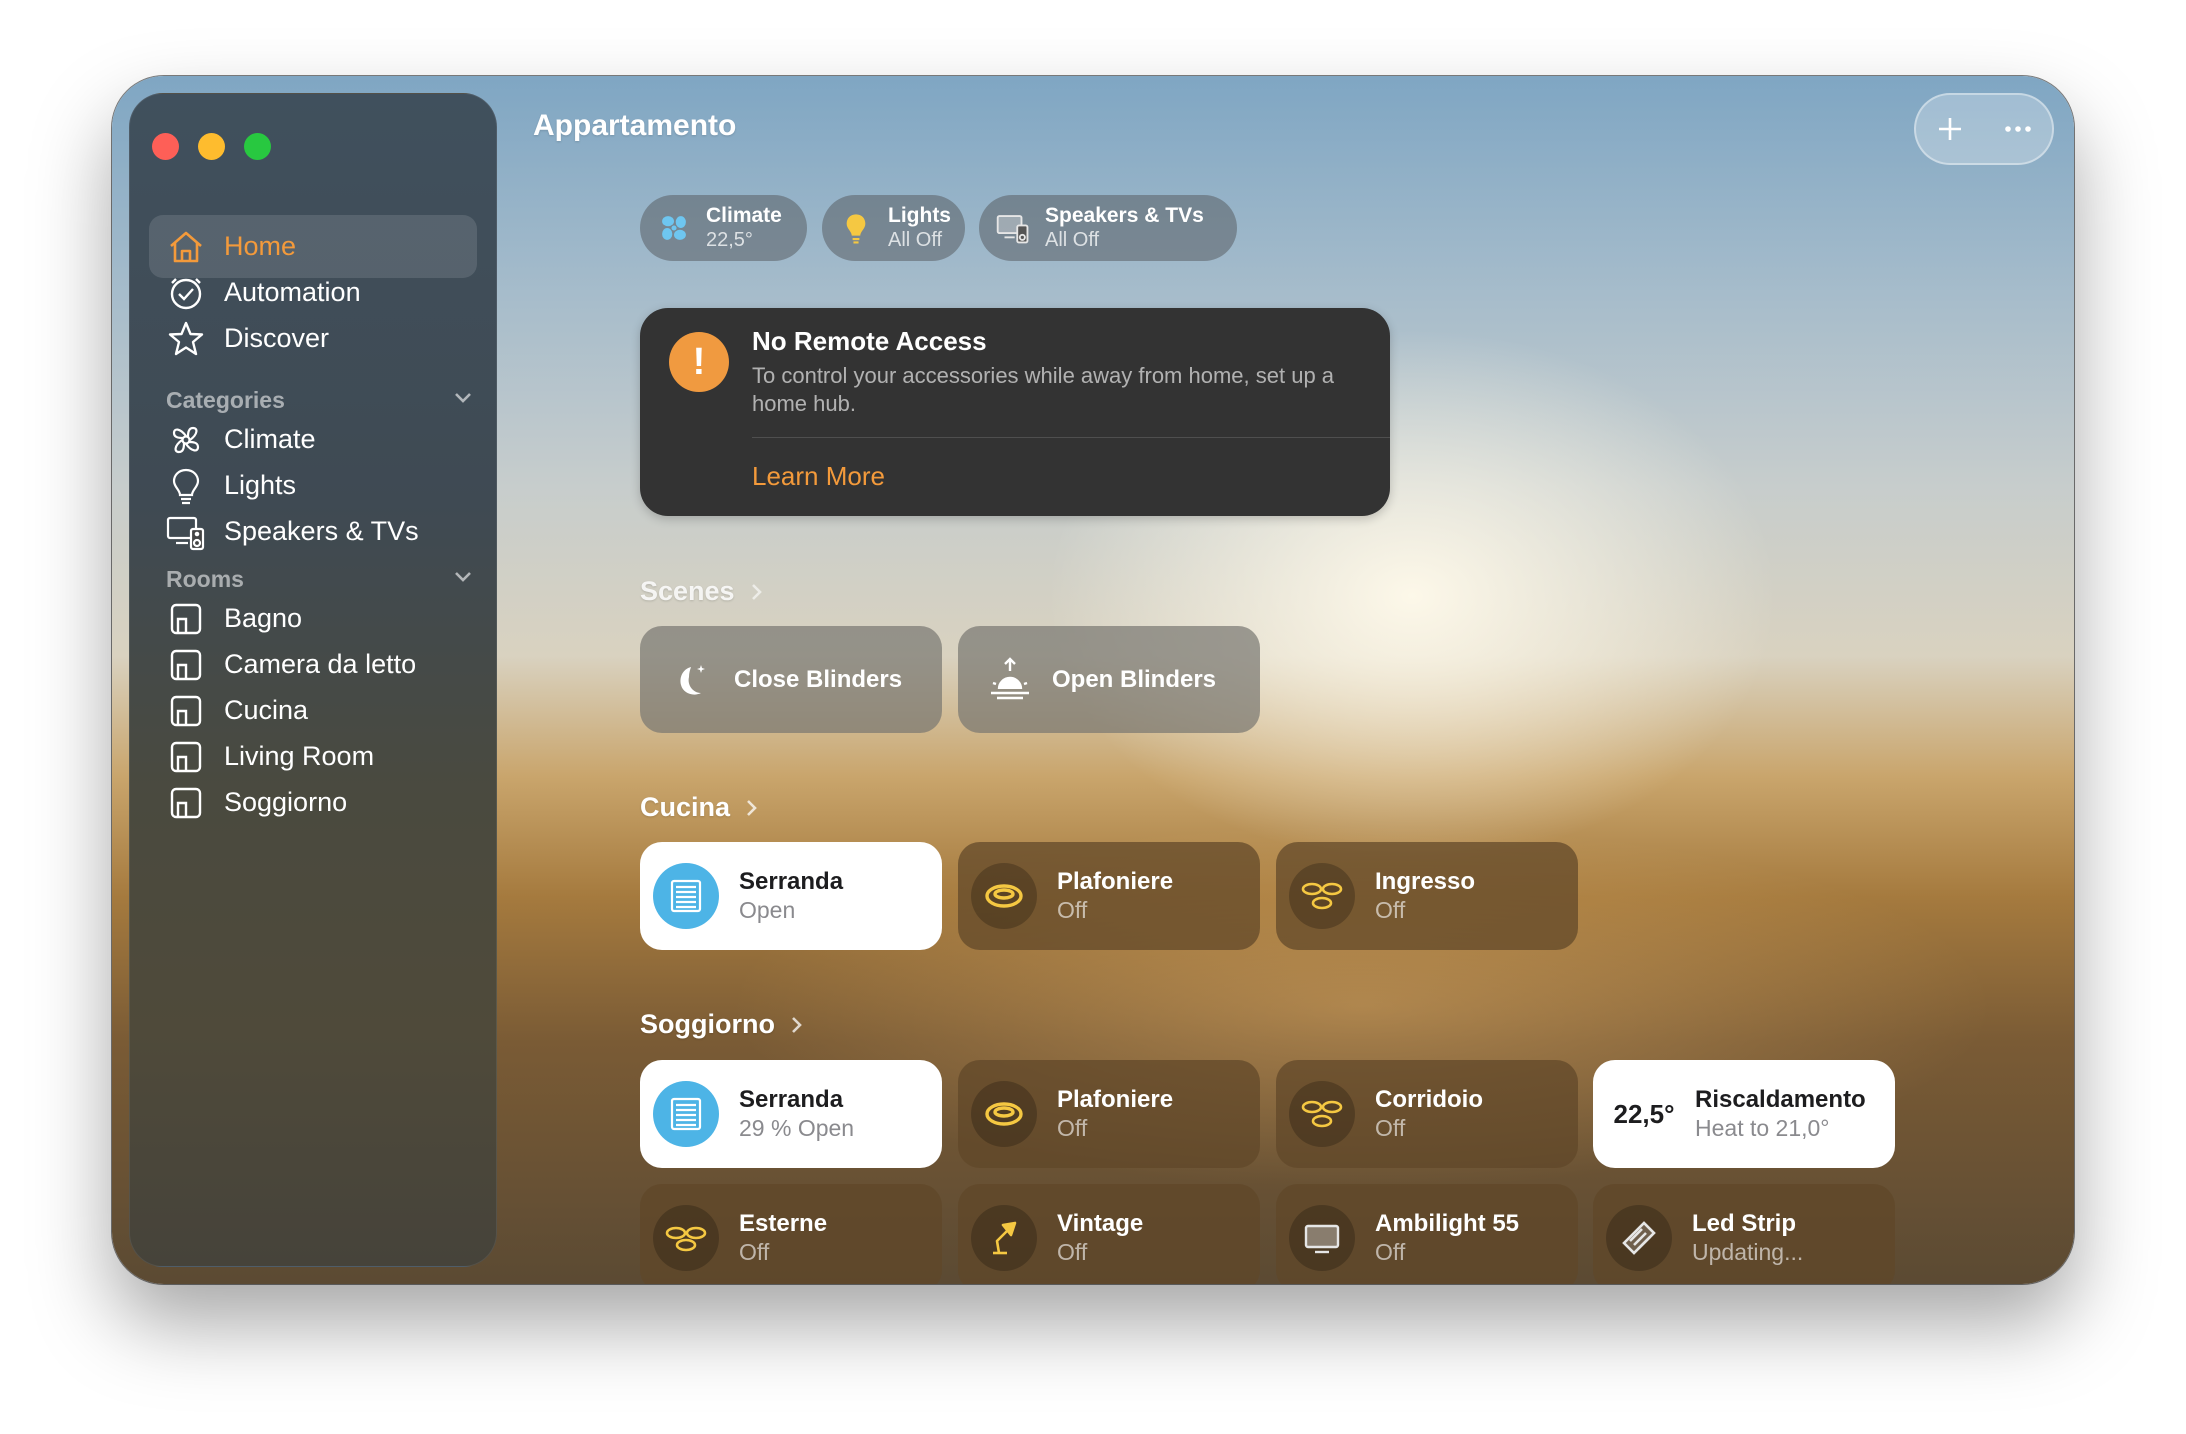 The image size is (2186, 1434). I want to click on sidebar-item-label: Home, so click(260, 246).